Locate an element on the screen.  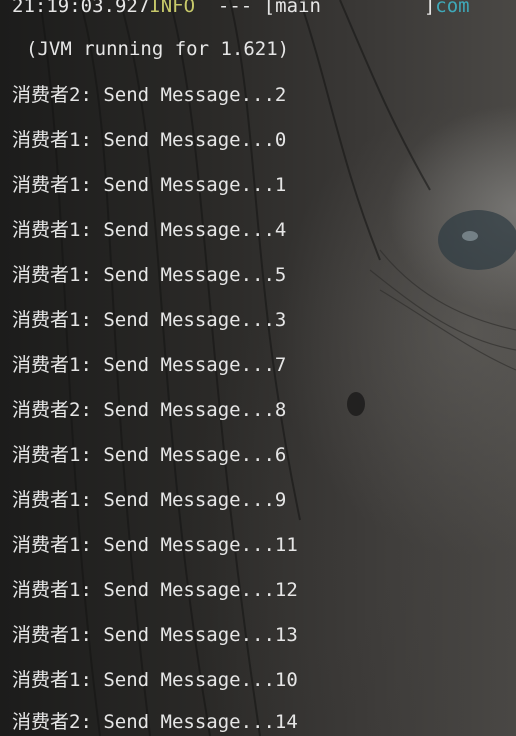
message-line: 消费者1: Send Message...1 is located at coordinates (149, 185).